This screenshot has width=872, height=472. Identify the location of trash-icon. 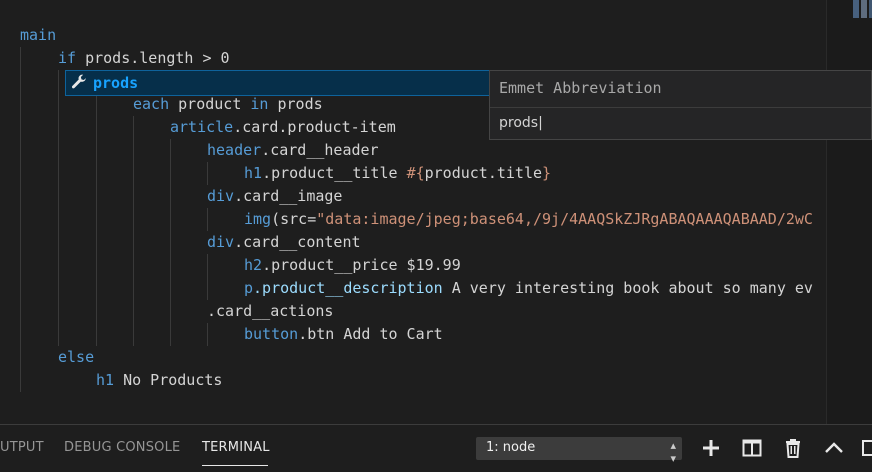
(793, 448).